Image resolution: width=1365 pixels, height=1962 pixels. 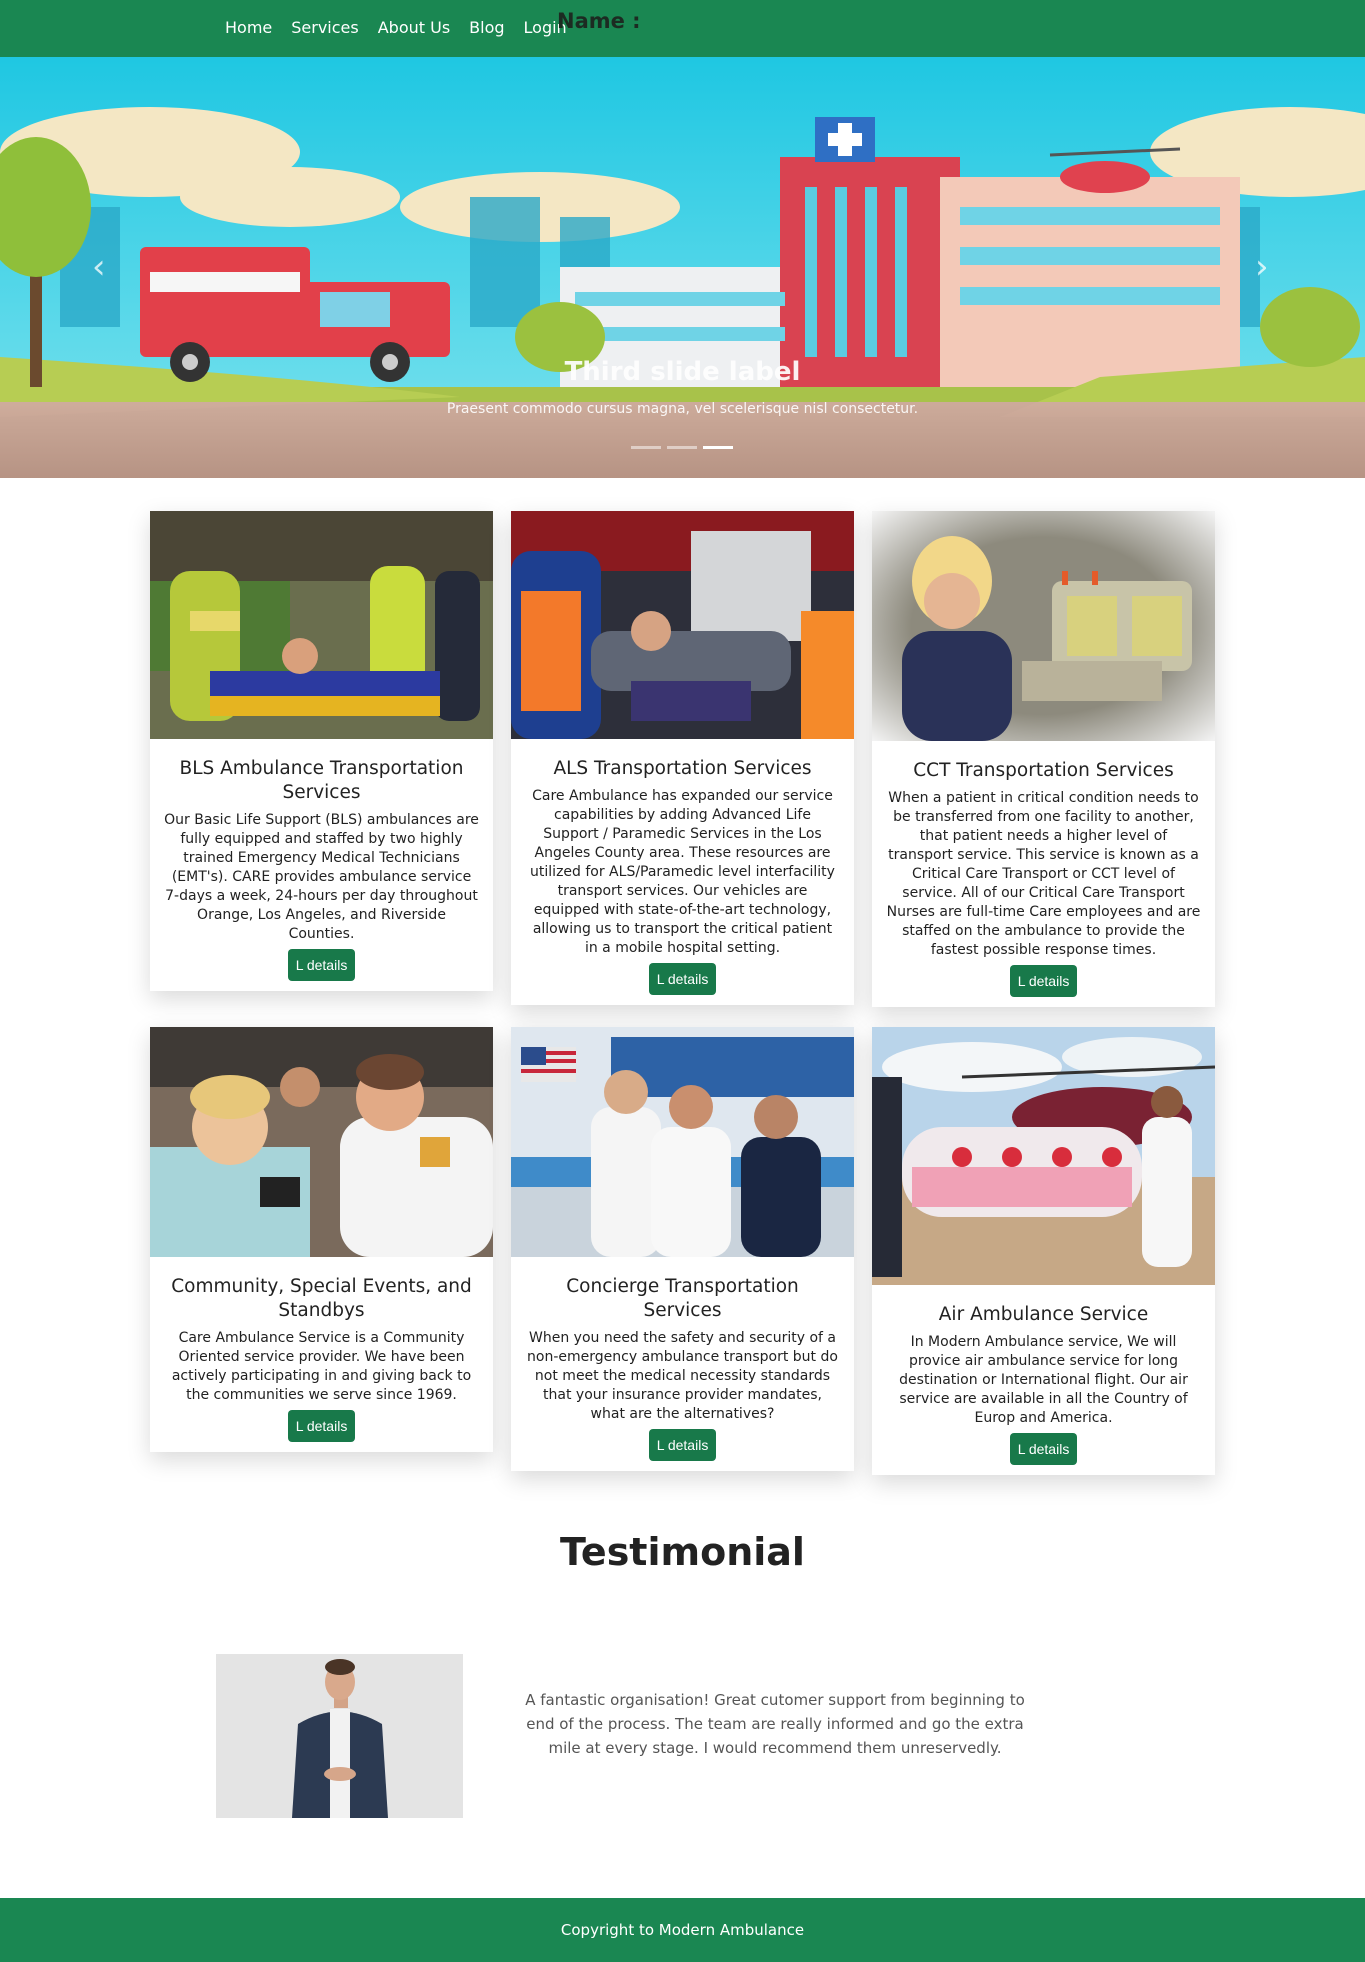 I want to click on card-image-community, so click(x=321, y=1142).